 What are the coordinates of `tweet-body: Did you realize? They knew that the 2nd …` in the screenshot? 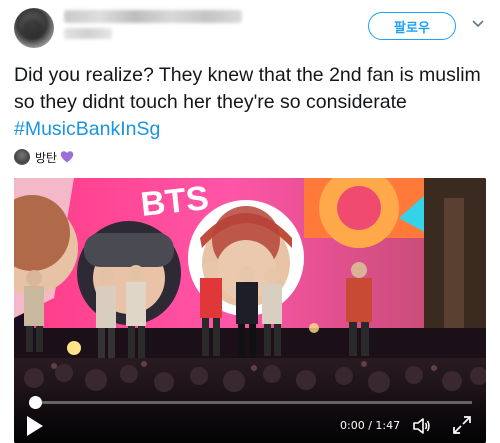 It's located at (247, 88).